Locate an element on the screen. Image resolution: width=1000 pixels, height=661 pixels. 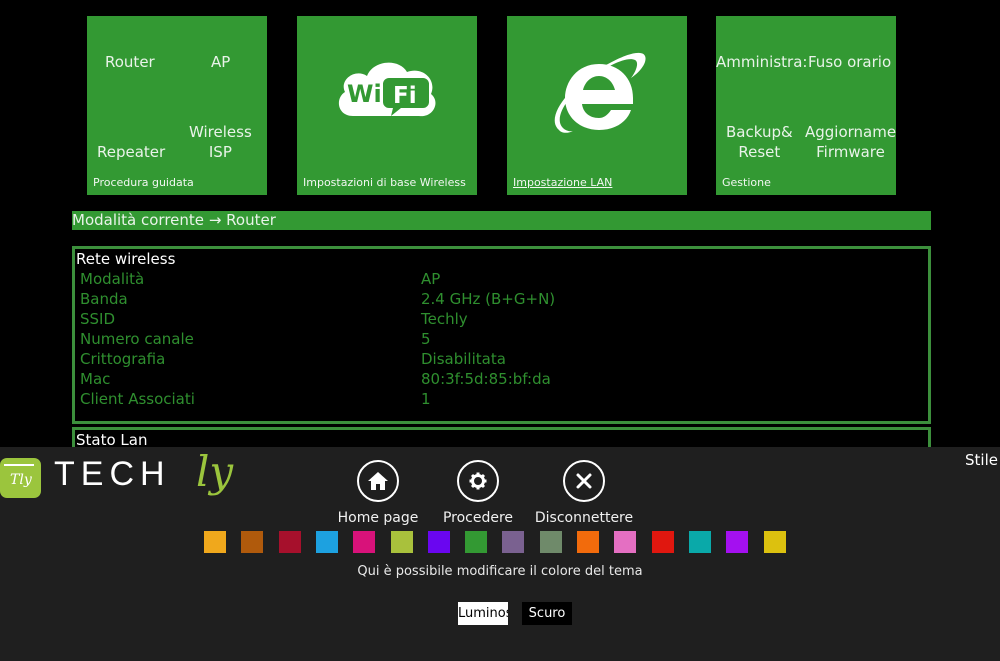
status-row: Crittografia Disabilitata is located at coordinates (501, 360).